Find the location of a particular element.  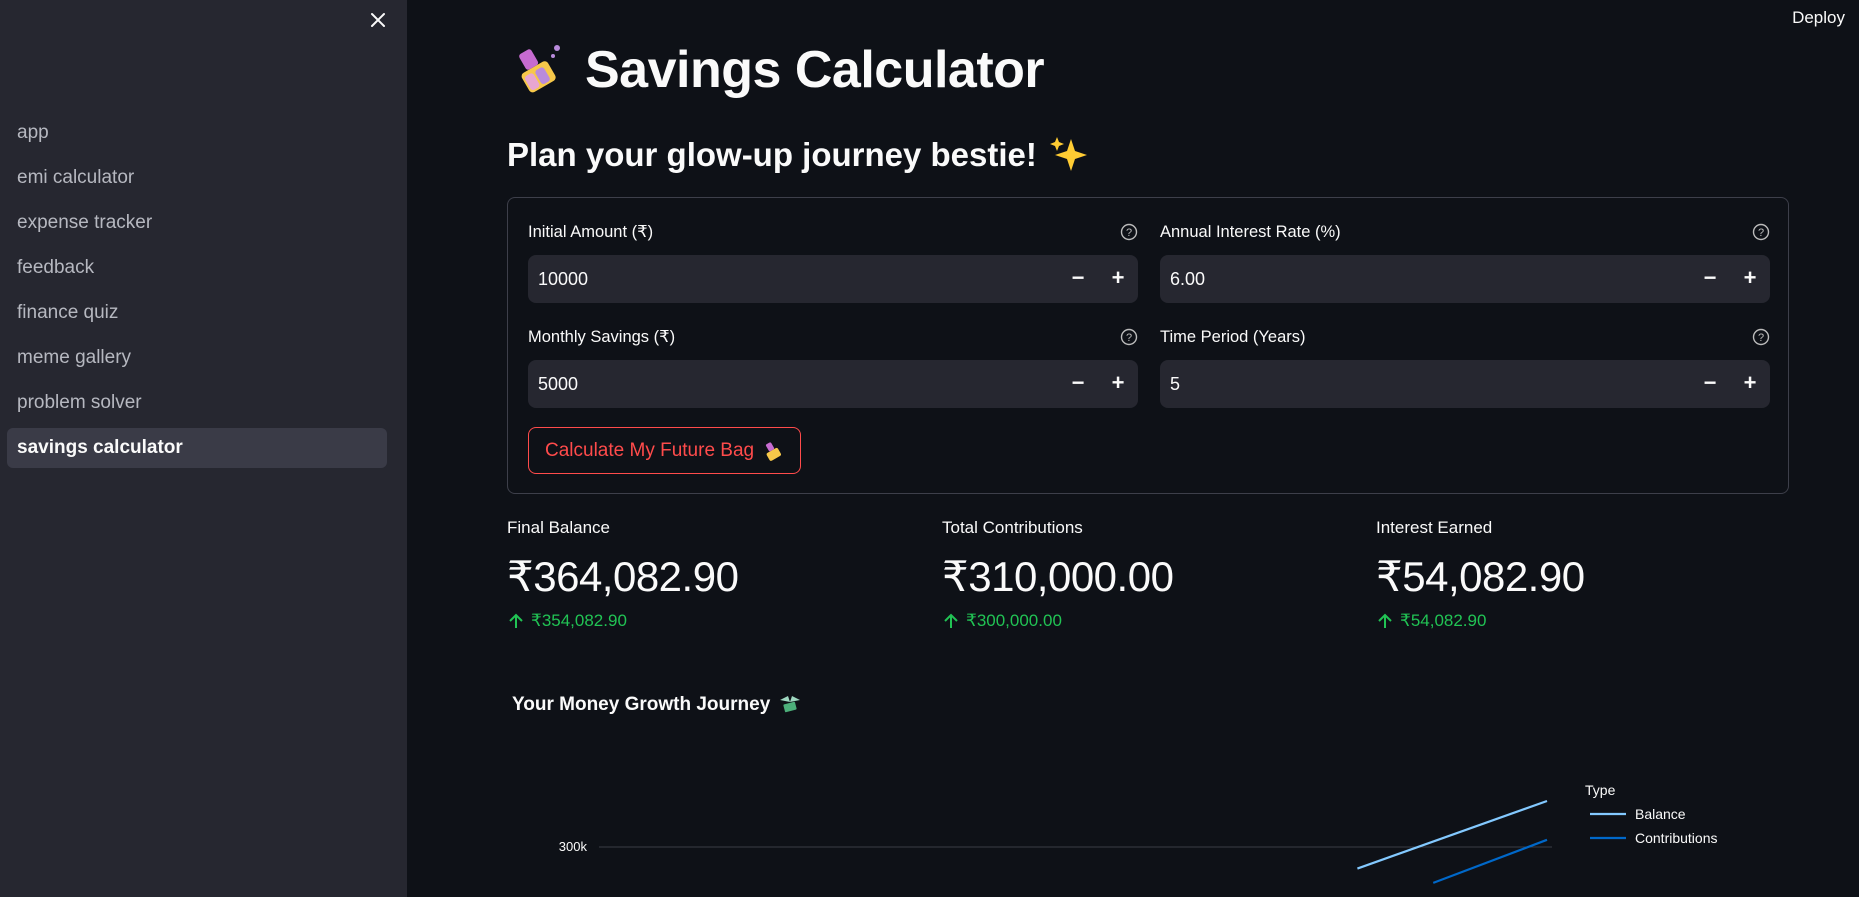

metric-label: Total Contributions is located at coordinates (1012, 527).